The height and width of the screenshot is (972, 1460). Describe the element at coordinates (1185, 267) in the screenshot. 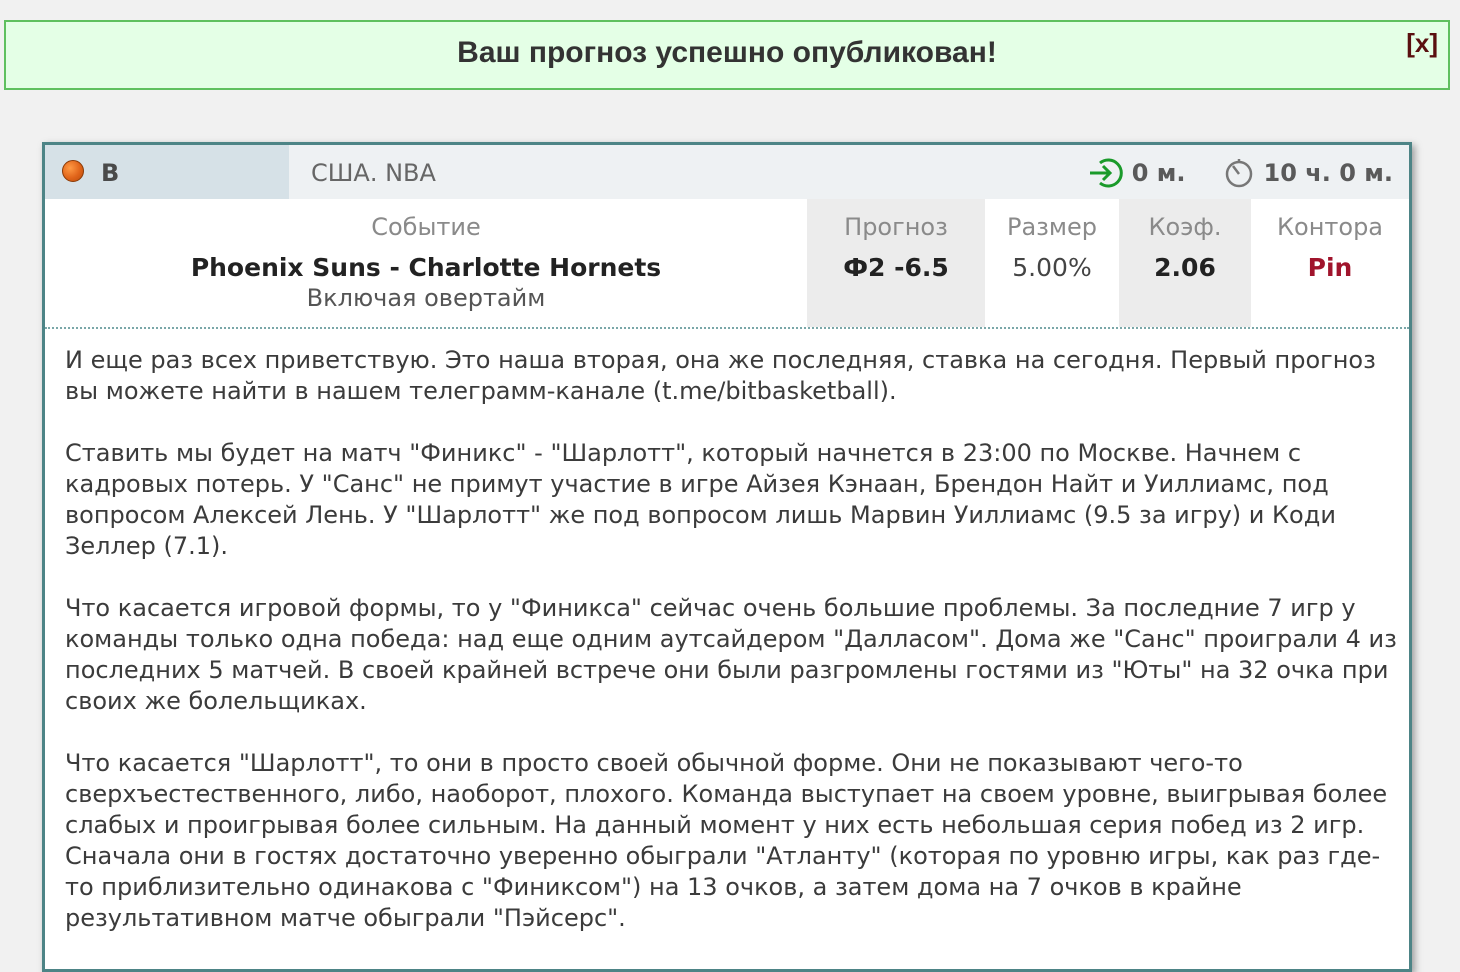

I see `odds-value: 2.06` at that location.